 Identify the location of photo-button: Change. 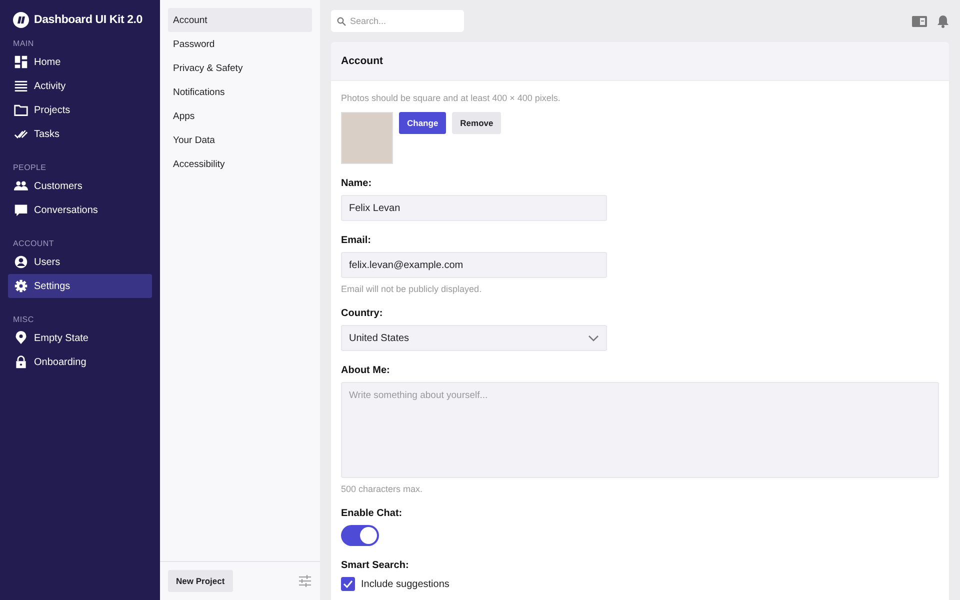
(422, 123).